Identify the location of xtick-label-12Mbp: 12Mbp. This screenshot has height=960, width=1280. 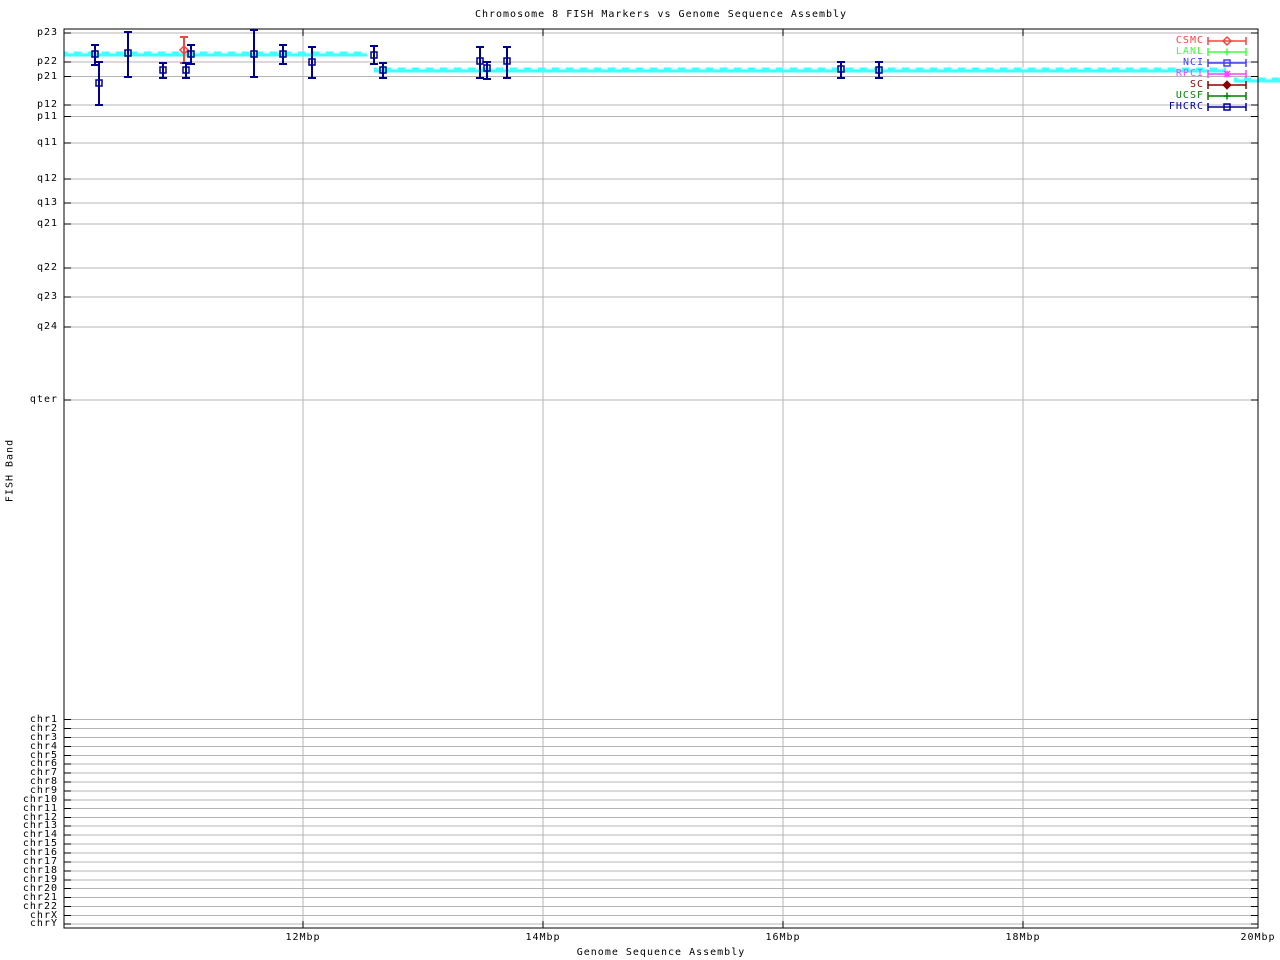
(303, 937).